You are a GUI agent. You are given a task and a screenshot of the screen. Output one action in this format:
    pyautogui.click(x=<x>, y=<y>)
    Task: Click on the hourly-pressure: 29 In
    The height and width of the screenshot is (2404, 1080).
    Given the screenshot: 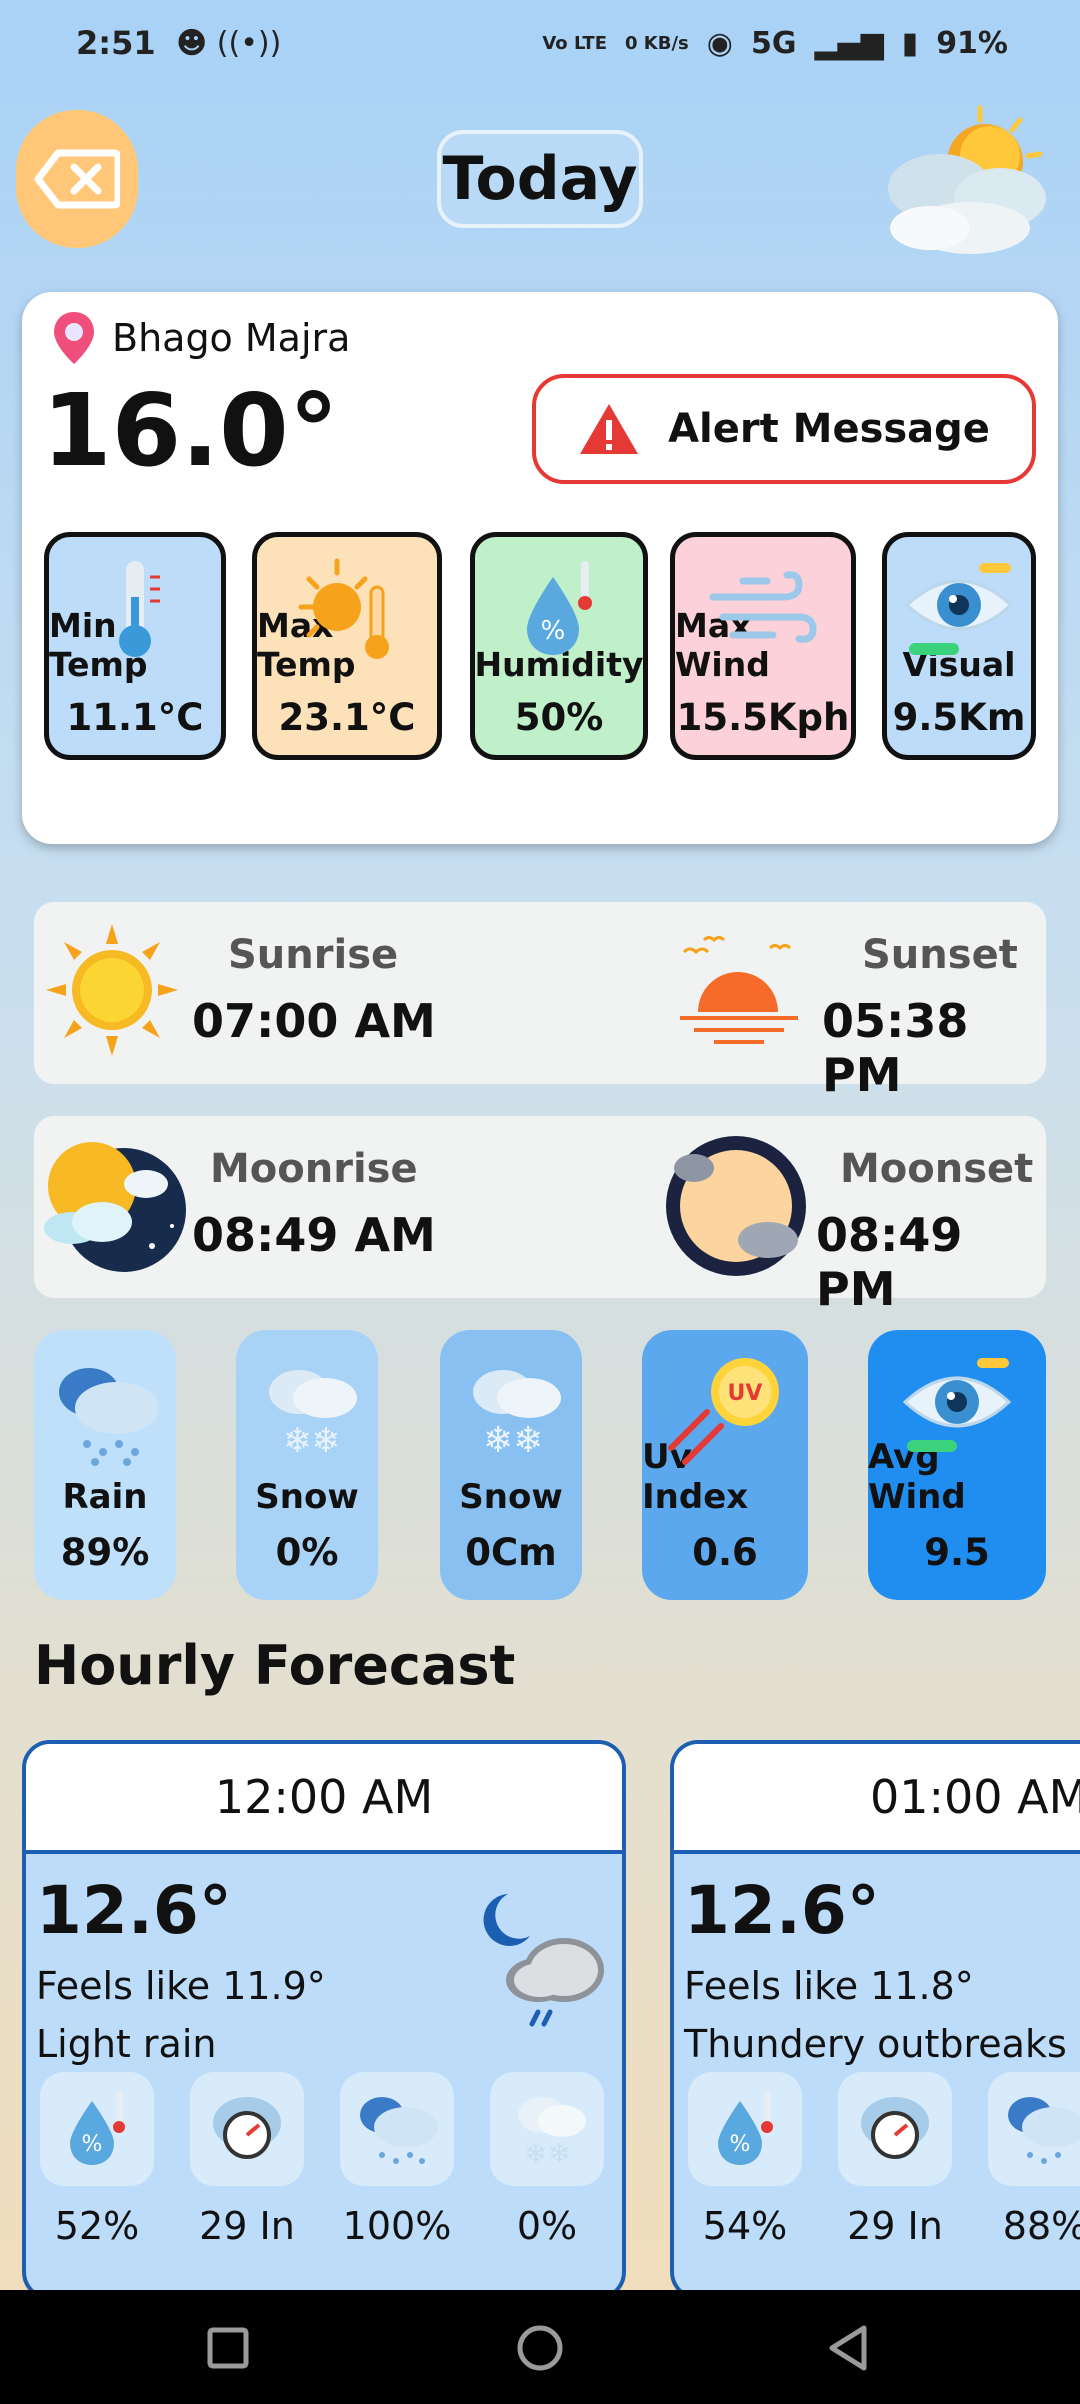 What is the action you would take?
    pyautogui.click(x=247, y=2226)
    